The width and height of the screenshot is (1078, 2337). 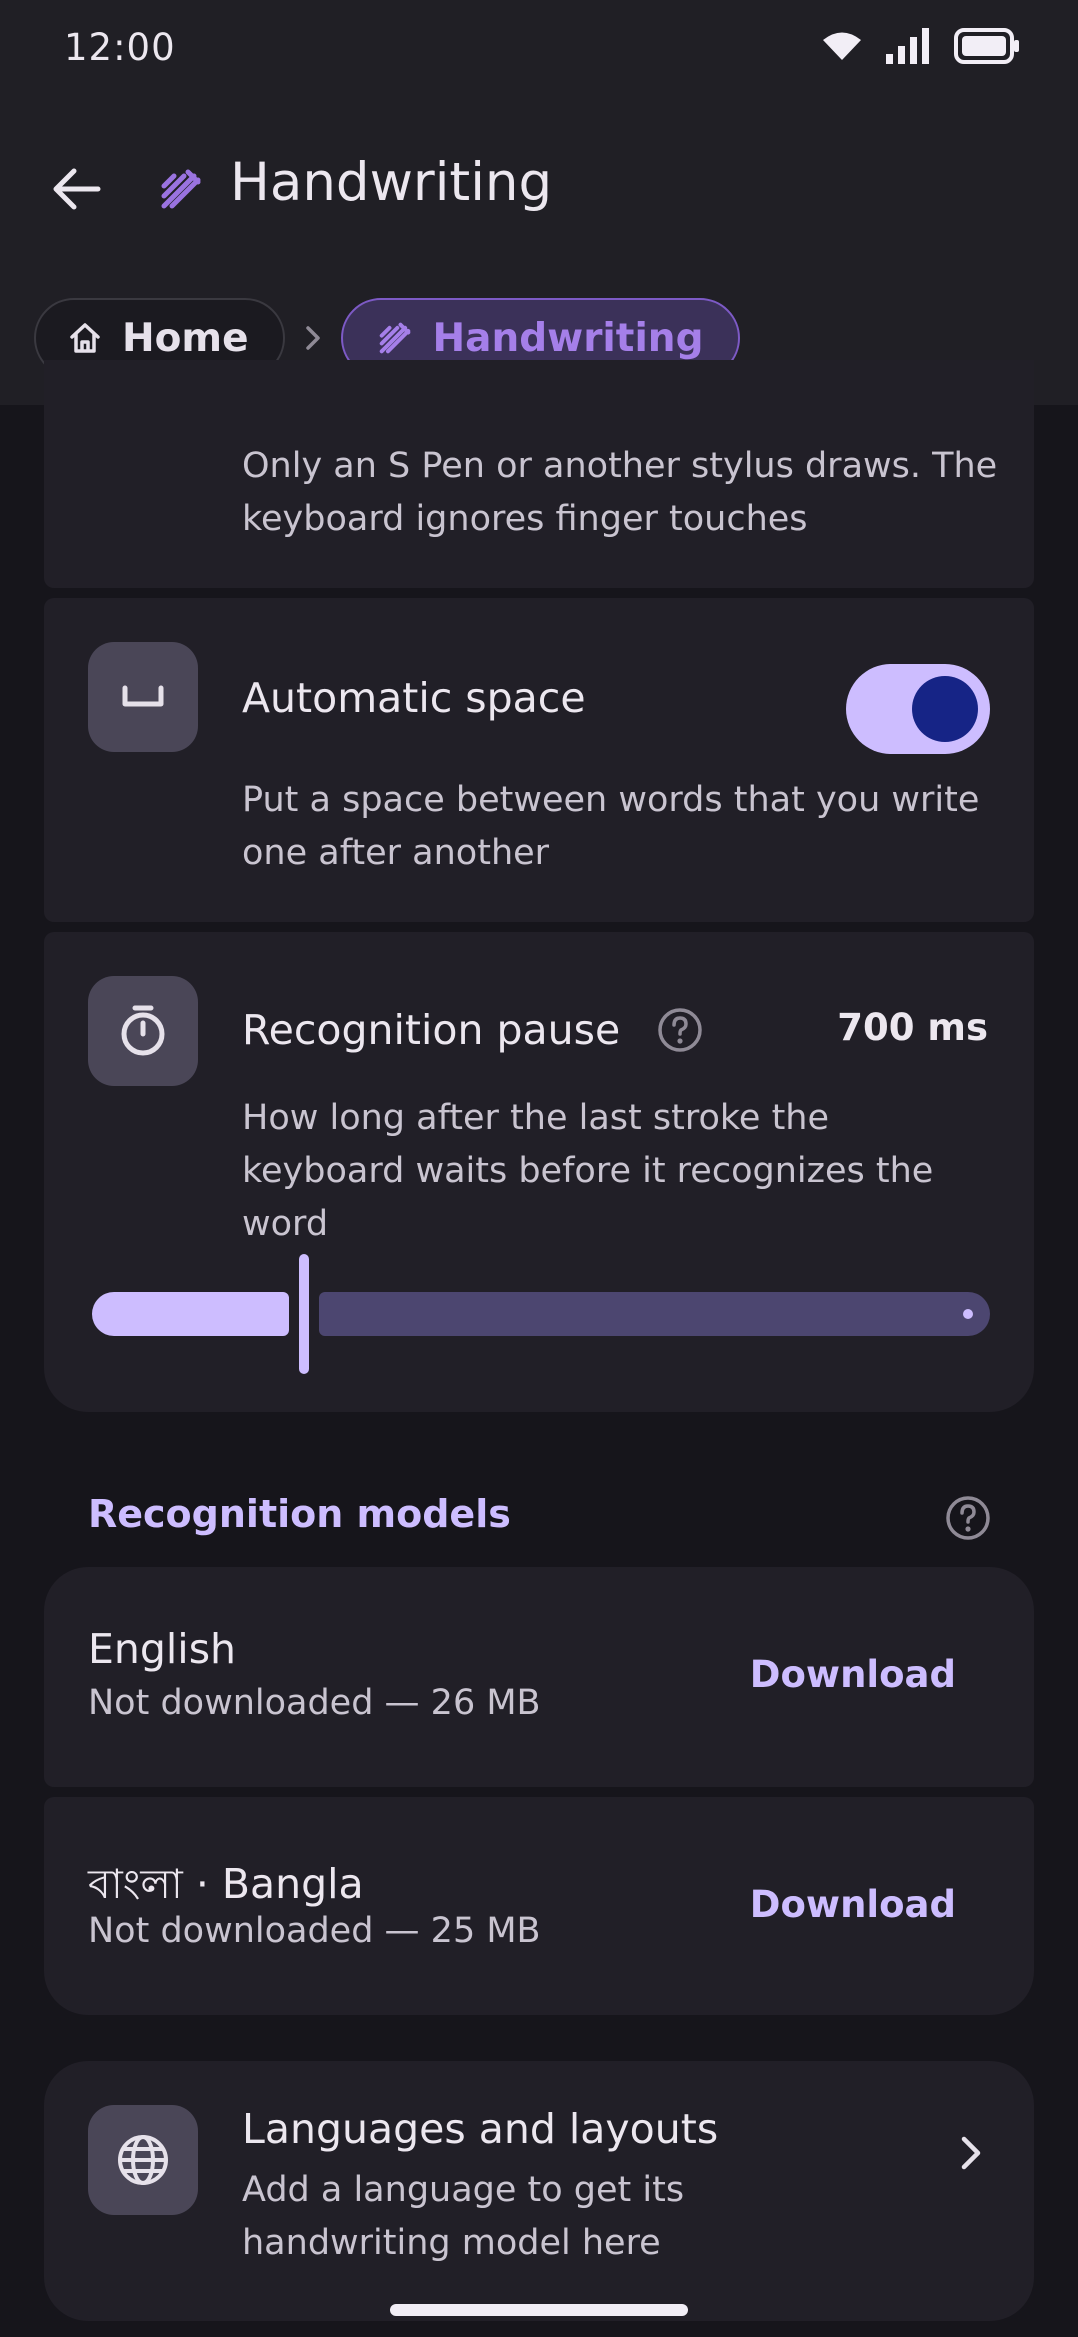 What do you see at coordinates (907, 46) in the screenshot?
I see `signal-icon` at bounding box center [907, 46].